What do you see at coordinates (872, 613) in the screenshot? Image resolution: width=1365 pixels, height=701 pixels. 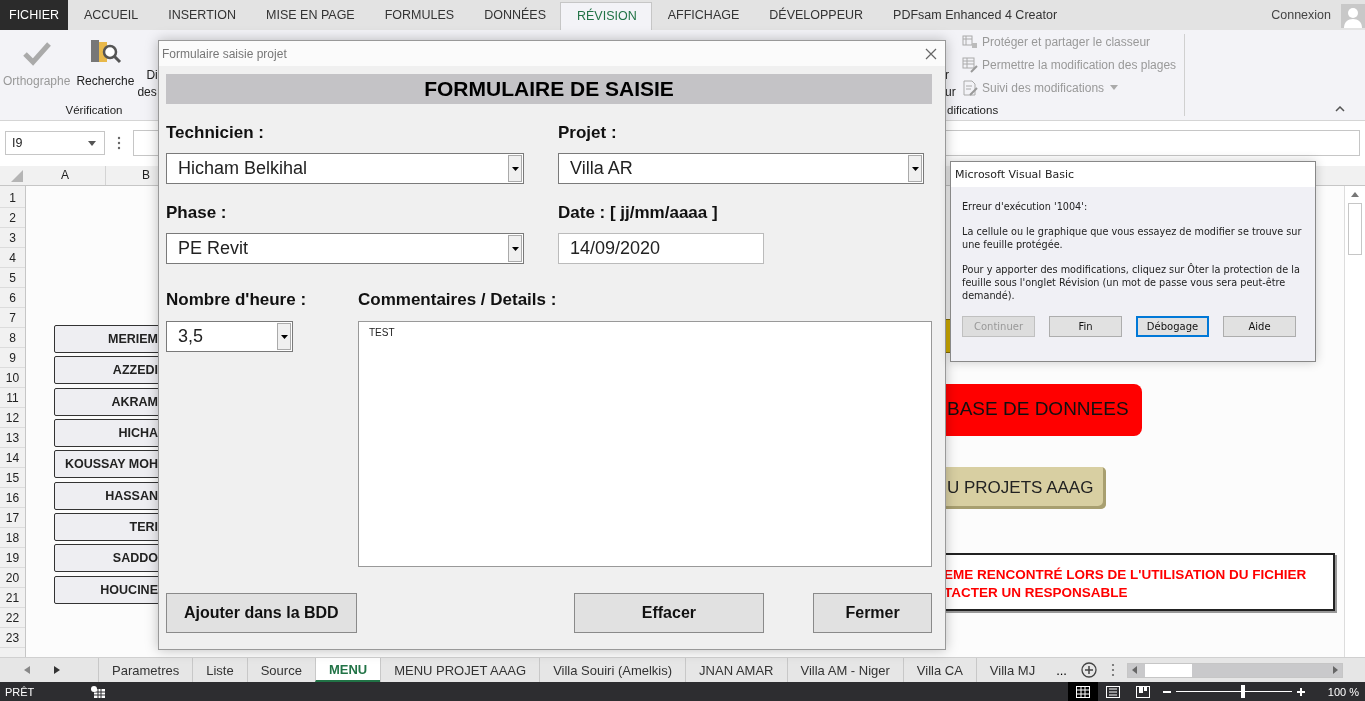 I see `form-button: Fermer` at bounding box center [872, 613].